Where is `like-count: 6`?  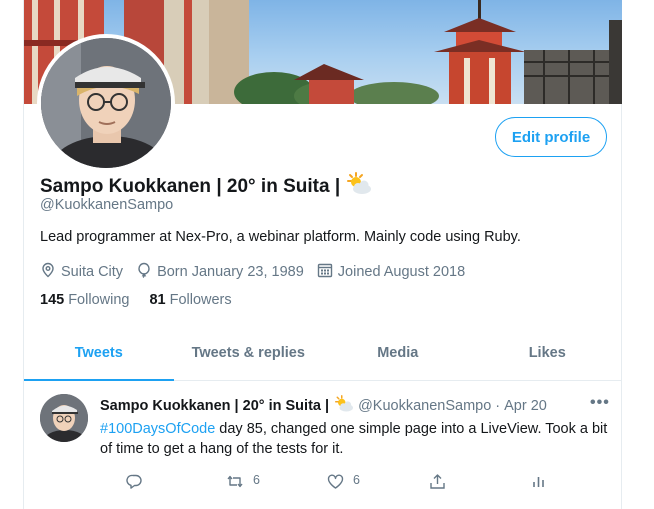
like-count: 6 is located at coordinates (356, 480).